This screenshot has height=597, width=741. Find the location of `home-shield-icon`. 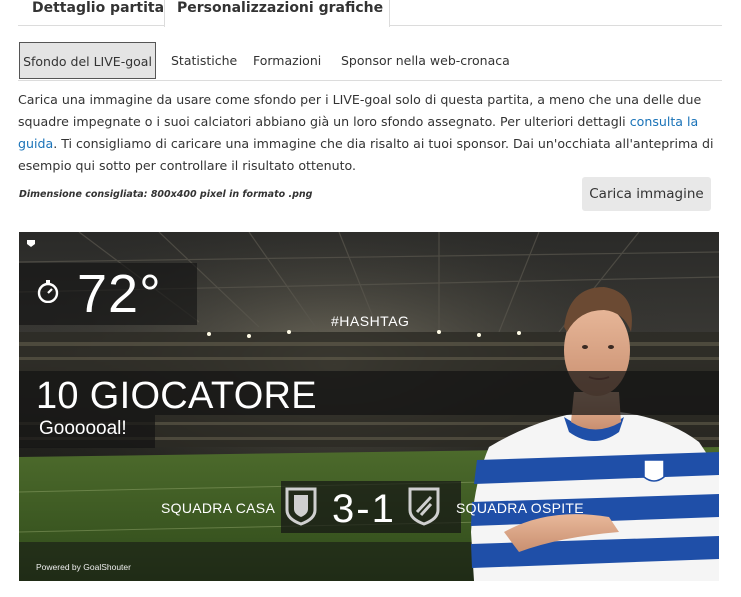

home-shield-icon is located at coordinates (301, 506).